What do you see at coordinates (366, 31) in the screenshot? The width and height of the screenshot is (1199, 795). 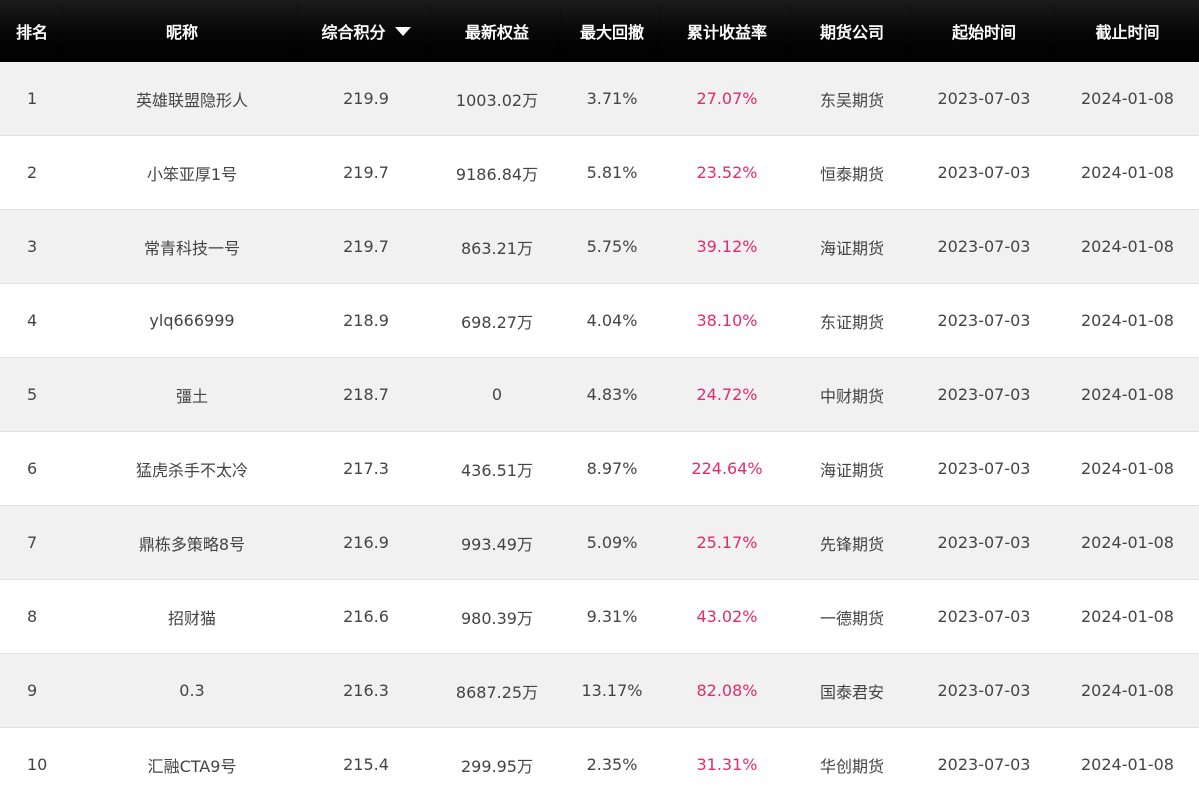 I see `header-score-sort: 综合积分` at bounding box center [366, 31].